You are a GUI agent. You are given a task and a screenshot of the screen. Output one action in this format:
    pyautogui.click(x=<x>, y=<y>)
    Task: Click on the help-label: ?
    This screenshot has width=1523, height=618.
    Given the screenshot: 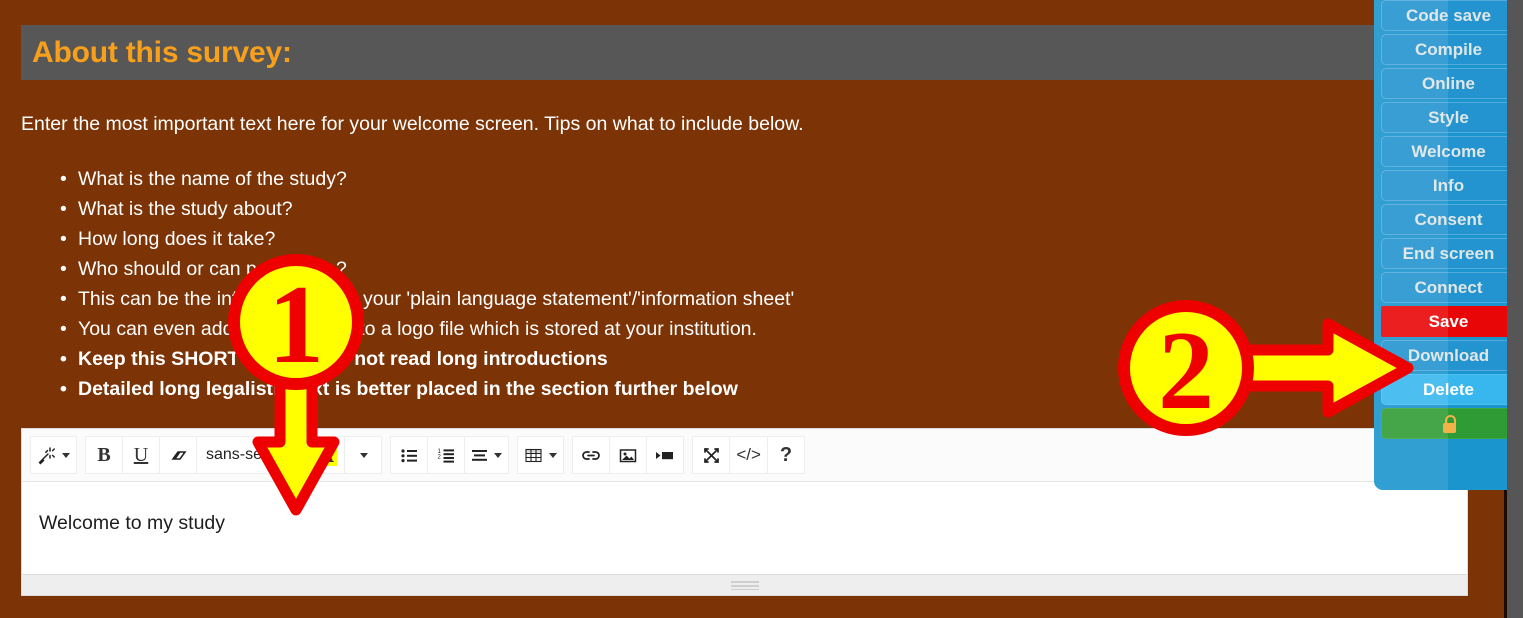 What is the action you would take?
    pyautogui.click(x=786, y=454)
    